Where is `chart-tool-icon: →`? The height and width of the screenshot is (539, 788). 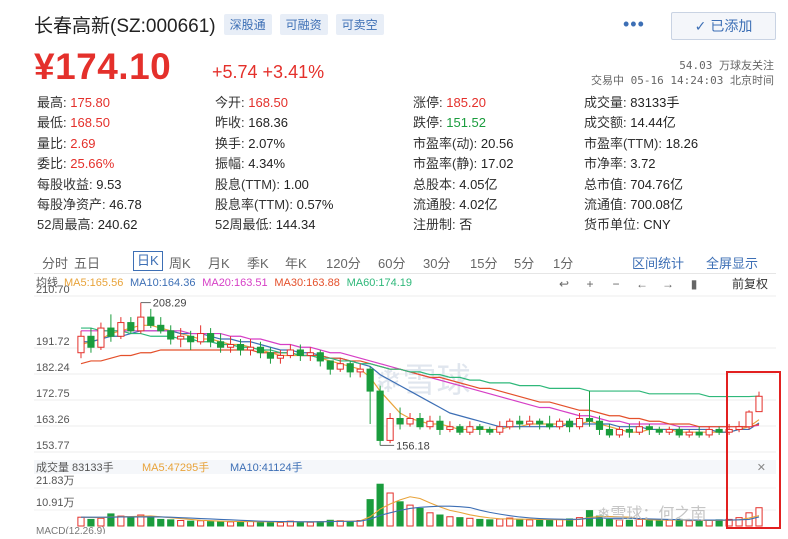
chart-tool-icon: → is located at coordinates (668, 284).